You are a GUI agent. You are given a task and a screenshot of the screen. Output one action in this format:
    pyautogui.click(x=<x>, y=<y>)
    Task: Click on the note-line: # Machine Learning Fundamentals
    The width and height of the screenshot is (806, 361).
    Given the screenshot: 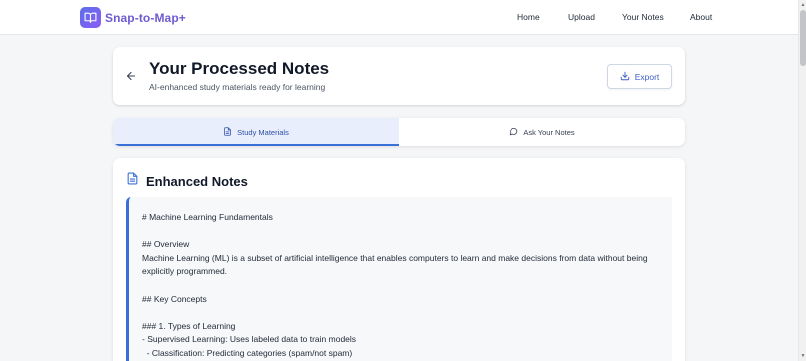 What is the action you would take?
    pyautogui.click(x=207, y=217)
    